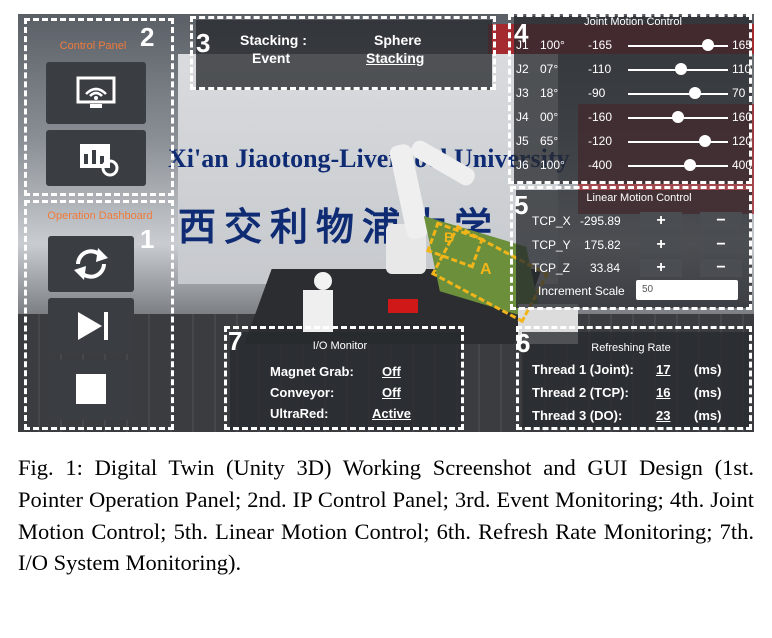 The width and height of the screenshot is (772, 638). I want to click on ip-config-button, so click(96, 93).